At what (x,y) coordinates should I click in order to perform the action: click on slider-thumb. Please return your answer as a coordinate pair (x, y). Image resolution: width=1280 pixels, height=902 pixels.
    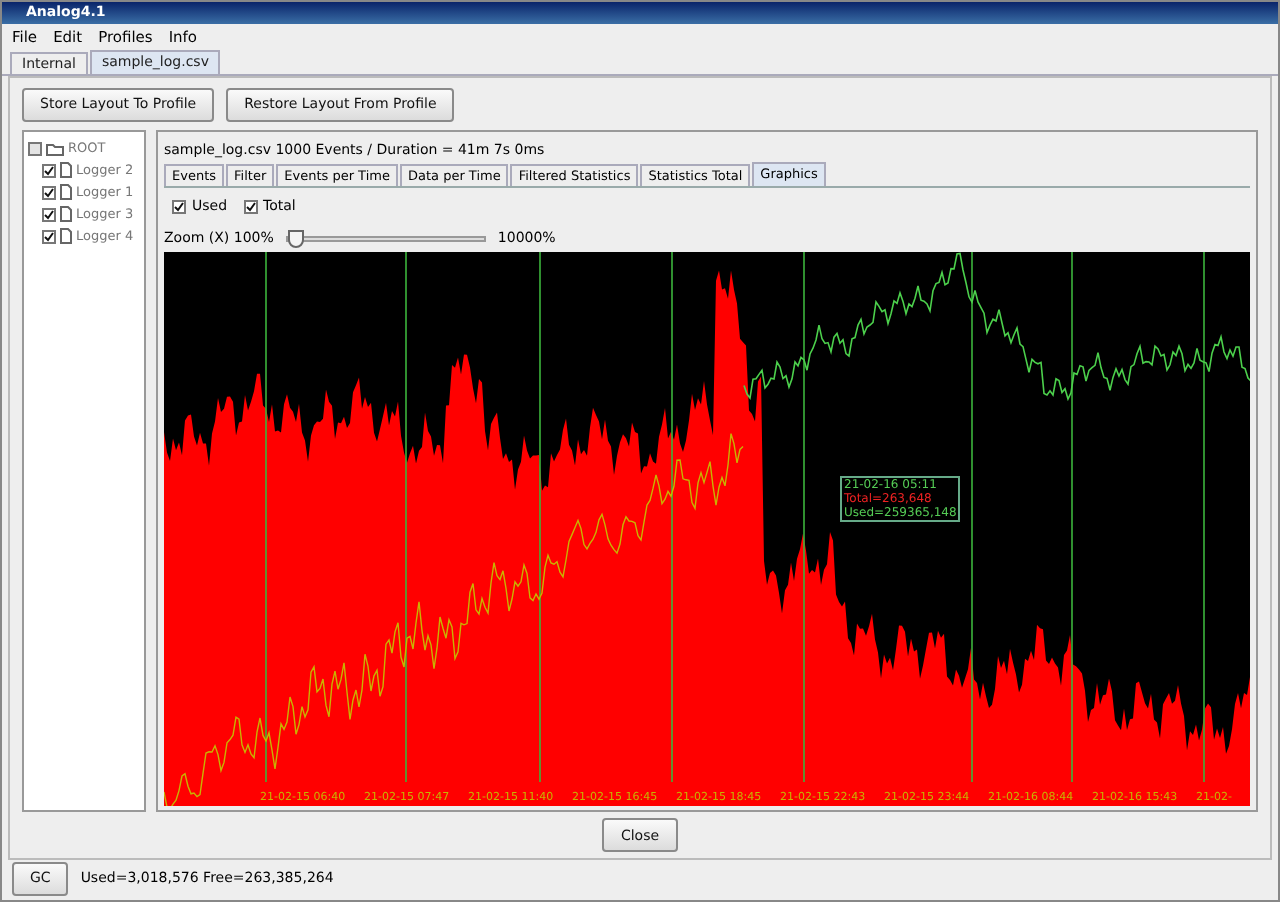
    Looking at the image, I should click on (295, 238).